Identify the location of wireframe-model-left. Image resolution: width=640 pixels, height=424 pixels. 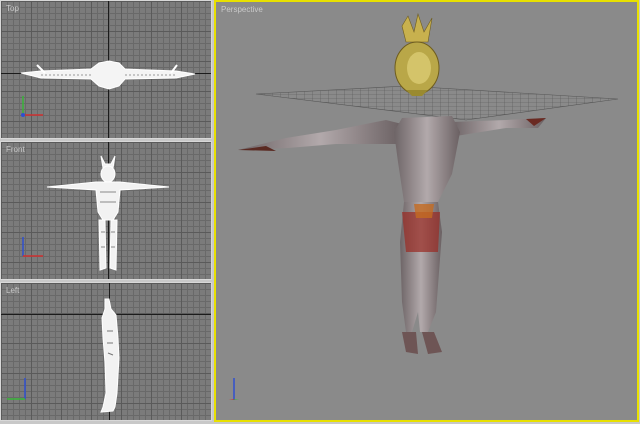
(106, 352).